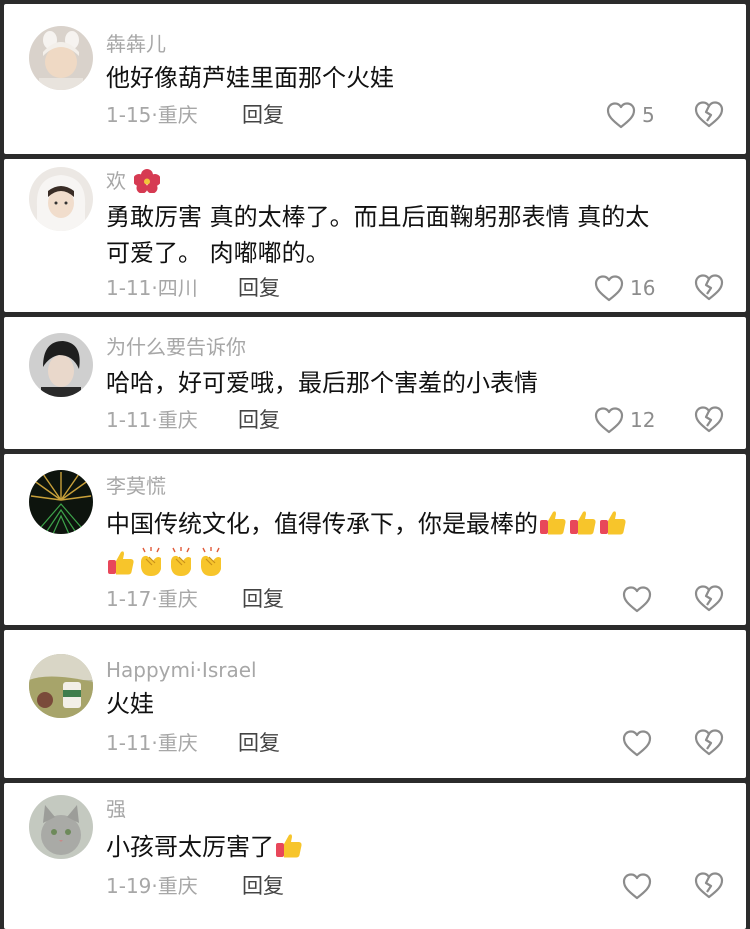 The width and height of the screenshot is (750, 929). I want to click on comment-text-line: 中国传统文化，值得传承下，你是最棒的, so click(411, 524).